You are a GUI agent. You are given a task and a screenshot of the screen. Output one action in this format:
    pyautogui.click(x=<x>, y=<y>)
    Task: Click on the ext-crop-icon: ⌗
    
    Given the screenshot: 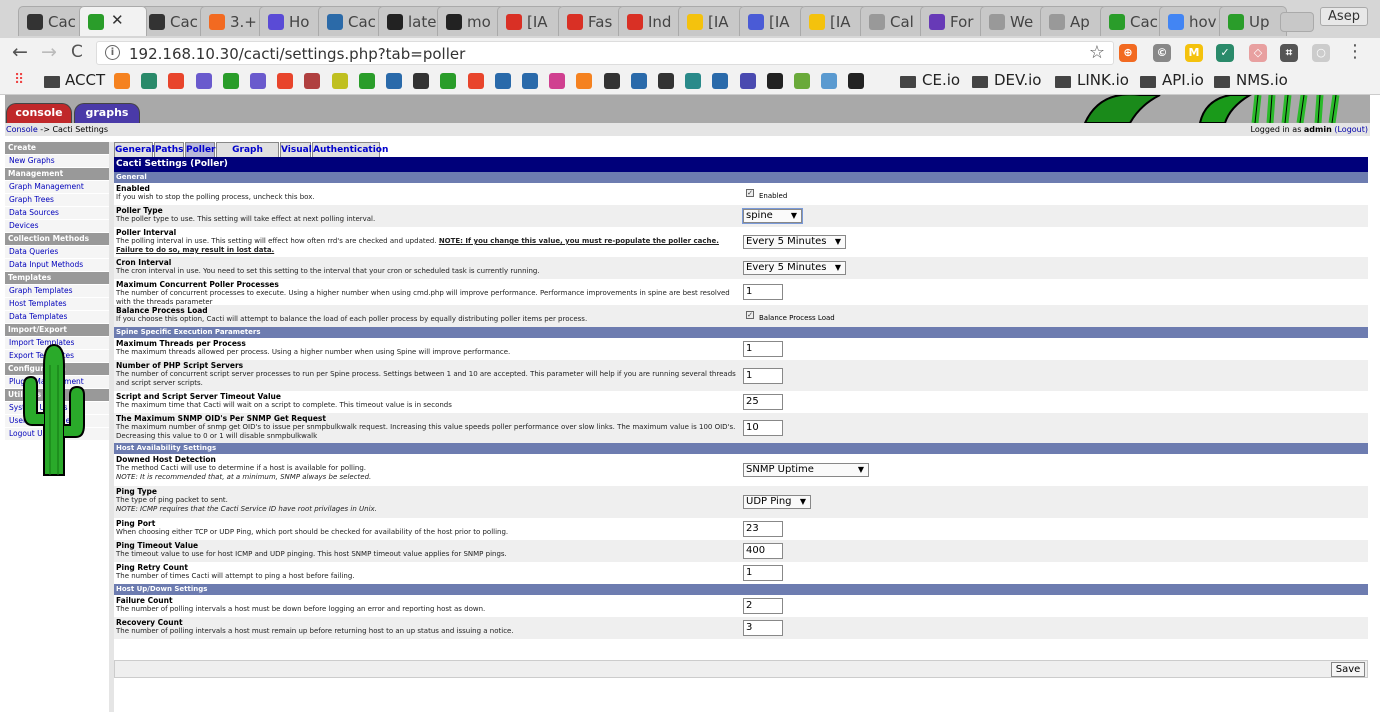 What is the action you would take?
    pyautogui.click(x=1289, y=53)
    